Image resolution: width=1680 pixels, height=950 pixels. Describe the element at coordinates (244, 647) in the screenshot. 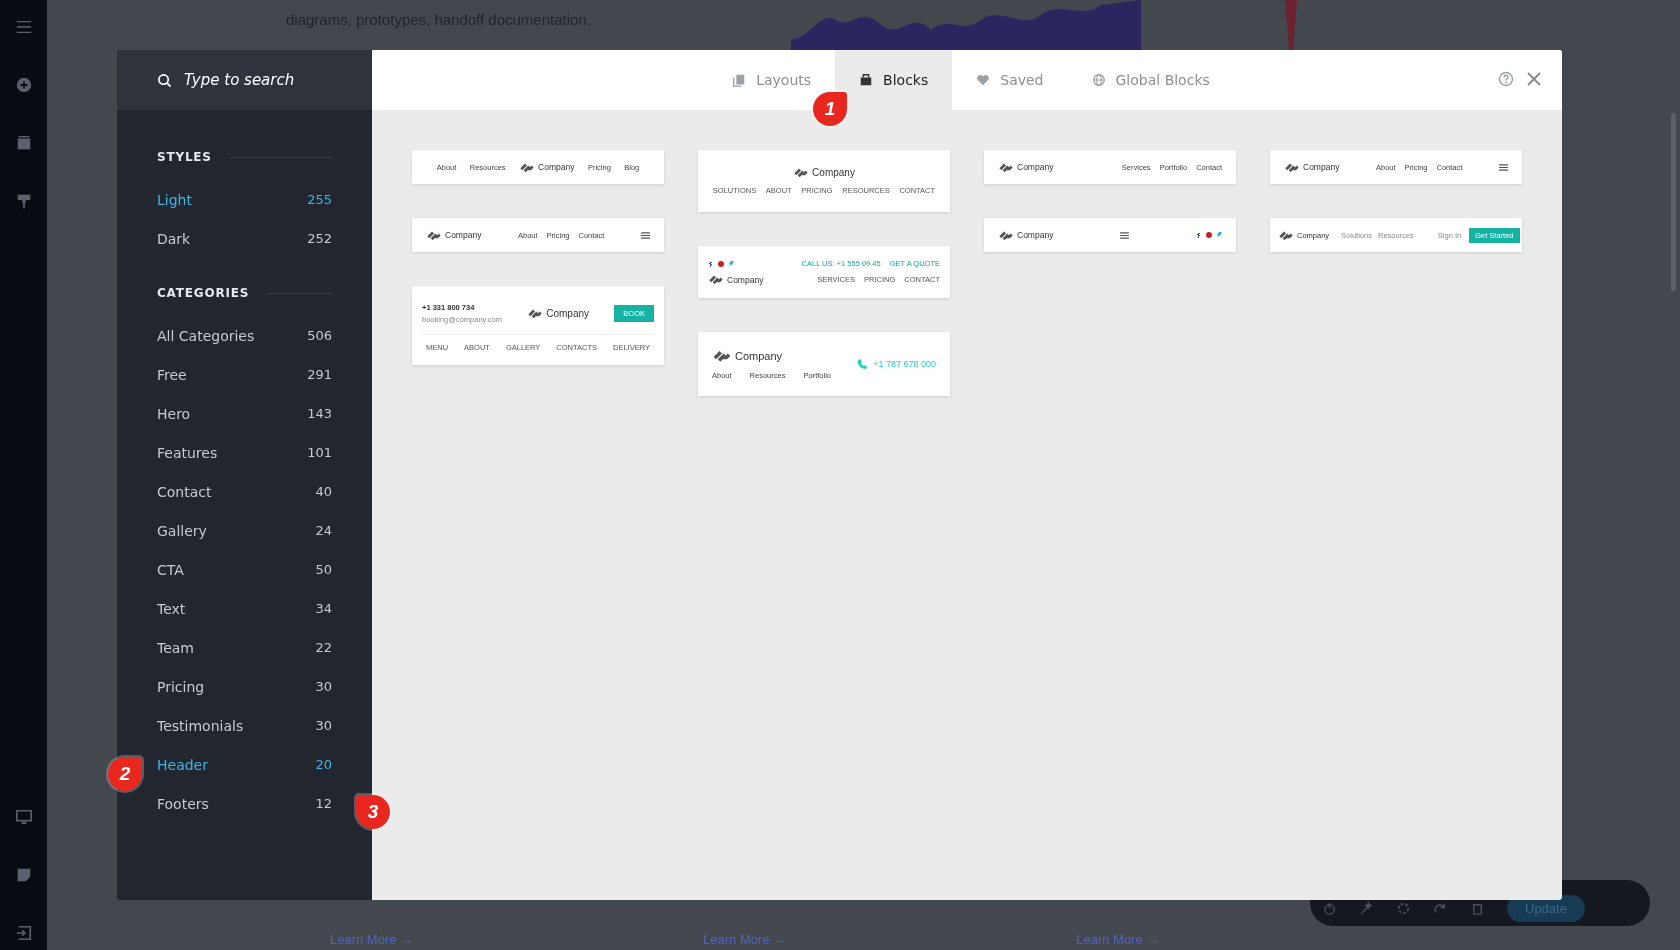

I see `category-item: Team 22` at that location.